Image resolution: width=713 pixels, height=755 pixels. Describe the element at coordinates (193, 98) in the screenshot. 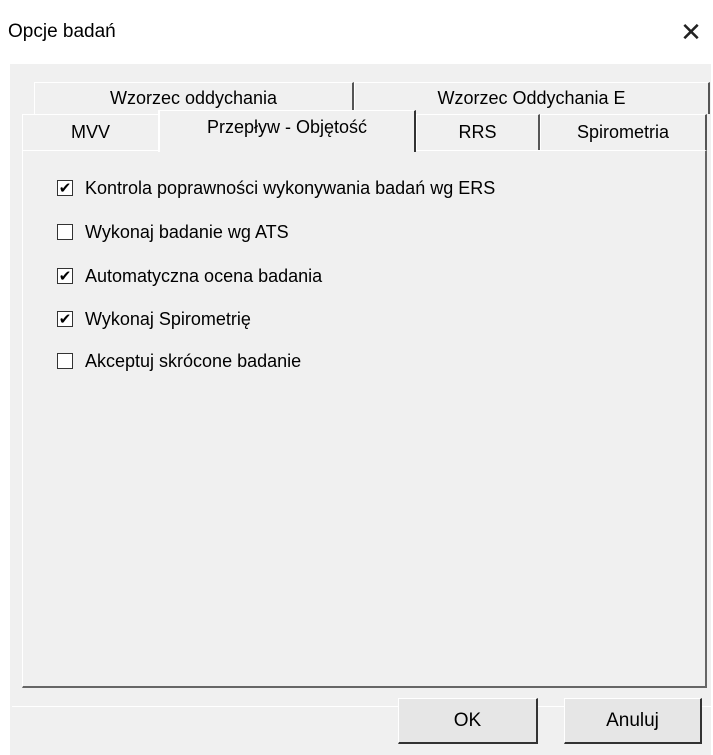

I see `tab-label: Wzorzec oddychania` at that location.